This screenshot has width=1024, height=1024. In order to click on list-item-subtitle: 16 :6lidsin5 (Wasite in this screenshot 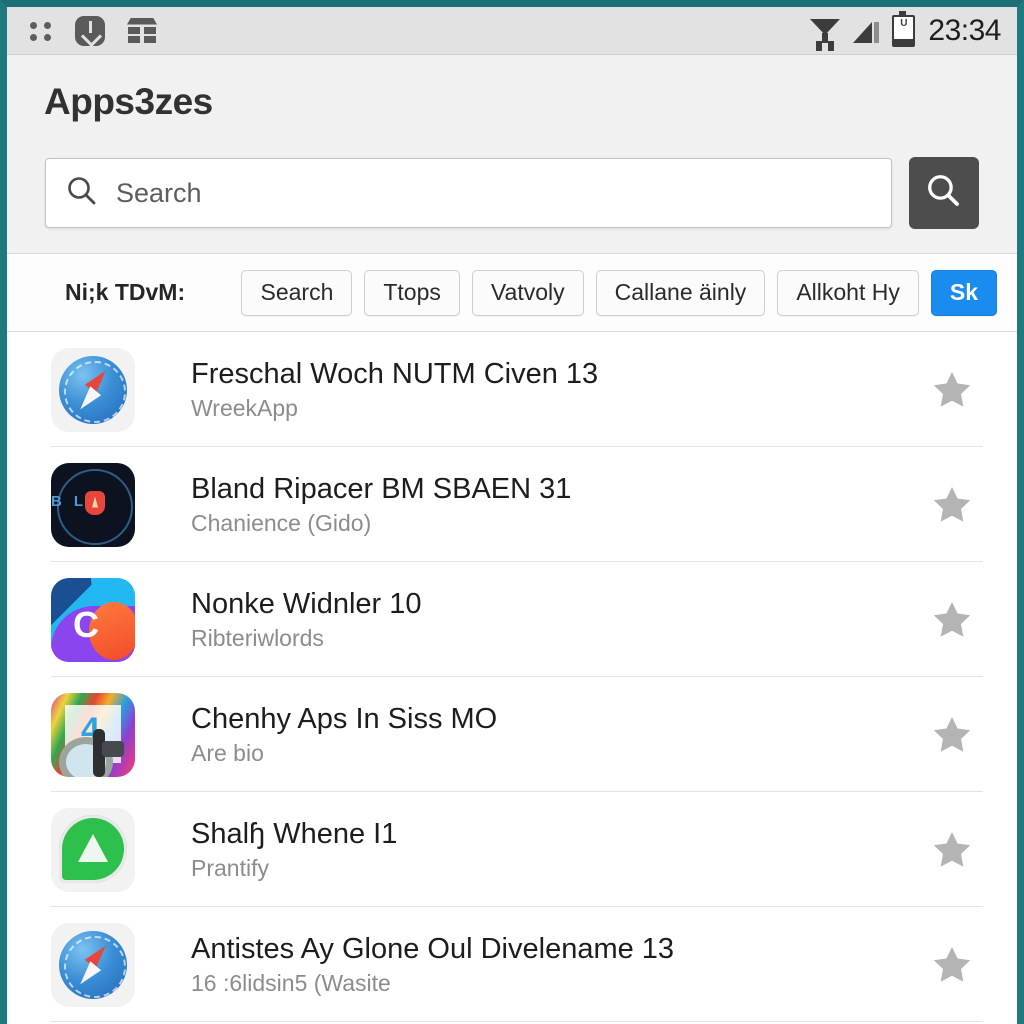, I will do `click(291, 982)`.